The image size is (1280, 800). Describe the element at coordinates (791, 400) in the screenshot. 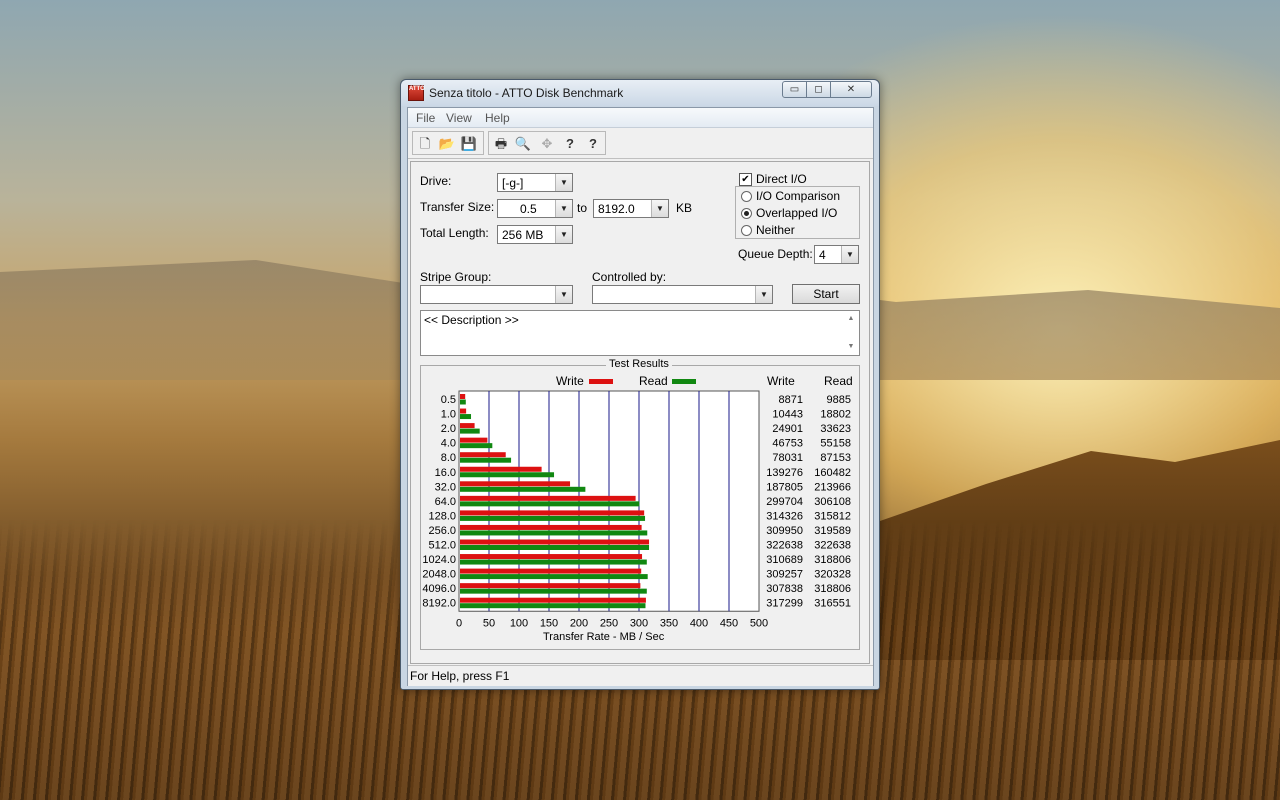

I see `write-value: 8871` at that location.